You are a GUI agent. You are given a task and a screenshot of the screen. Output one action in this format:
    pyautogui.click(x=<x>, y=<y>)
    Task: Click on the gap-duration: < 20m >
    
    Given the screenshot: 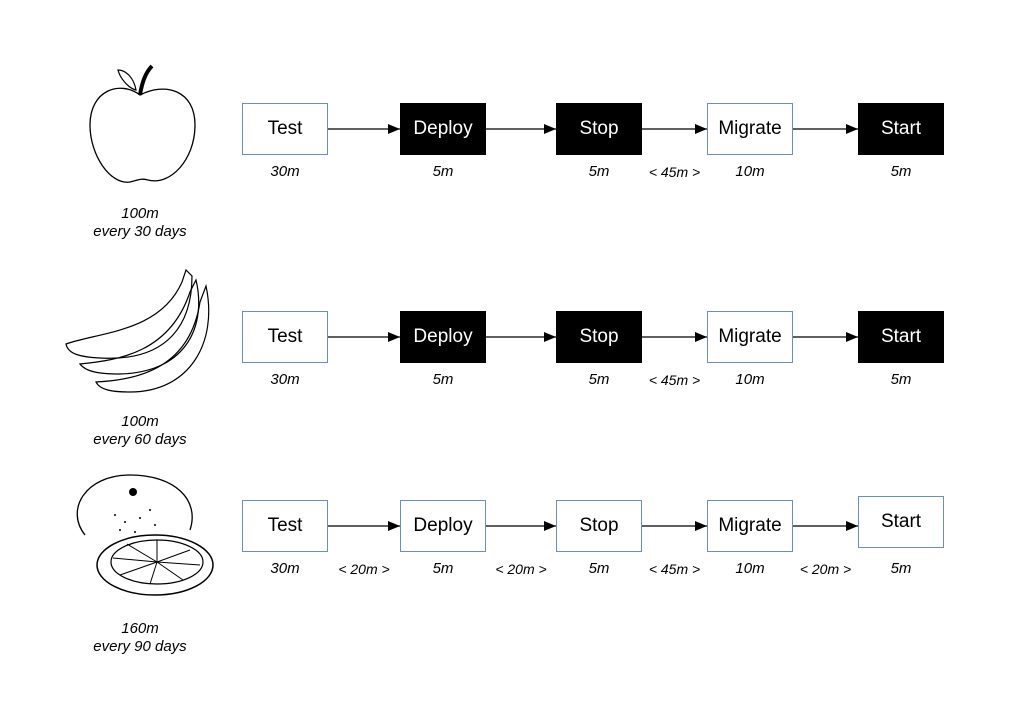 What is the action you would take?
    pyautogui.click(x=364, y=569)
    